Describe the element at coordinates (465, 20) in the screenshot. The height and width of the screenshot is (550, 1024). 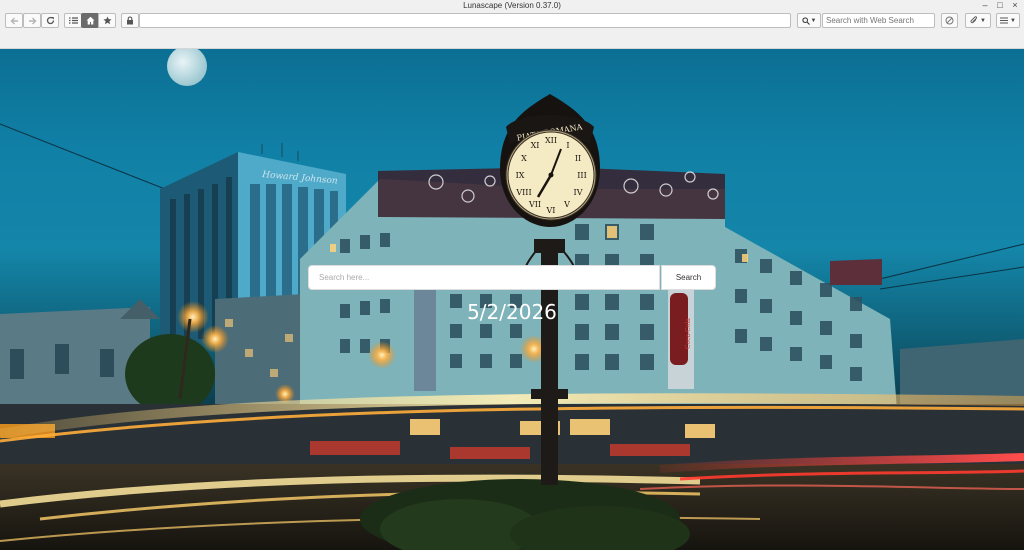
I see `address-bar` at that location.